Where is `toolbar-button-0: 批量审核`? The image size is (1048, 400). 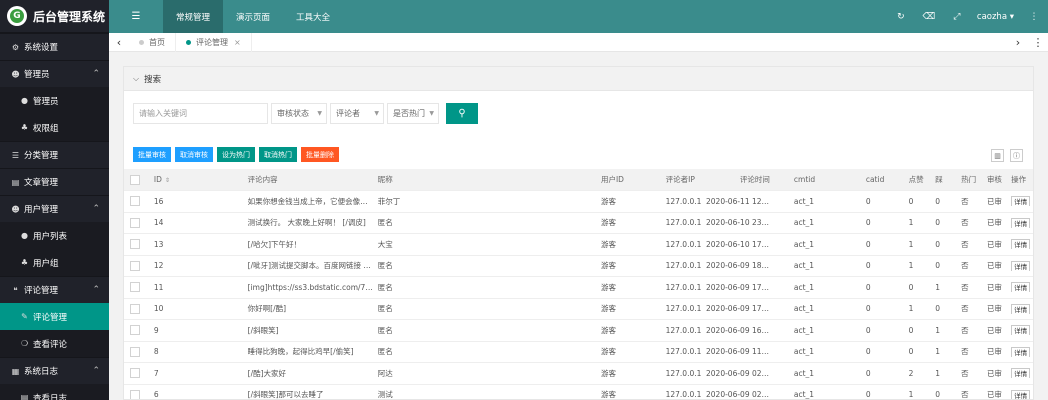
toolbar-button-0: 批量审核 is located at coordinates (152, 154).